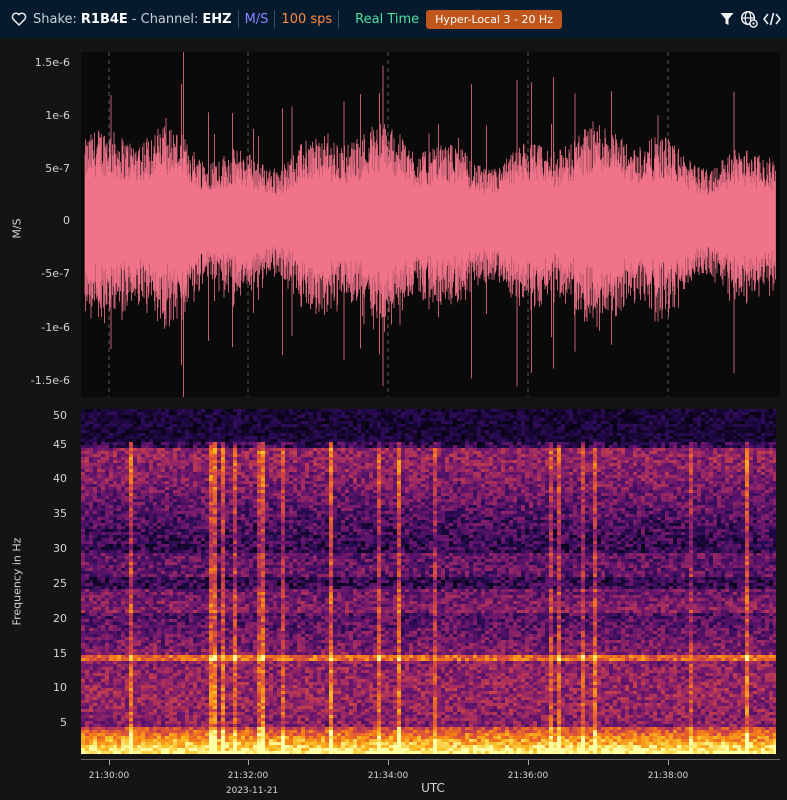 The image size is (787, 800). What do you see at coordinates (37, 653) in the screenshot?
I see `y-tick: 15` at bounding box center [37, 653].